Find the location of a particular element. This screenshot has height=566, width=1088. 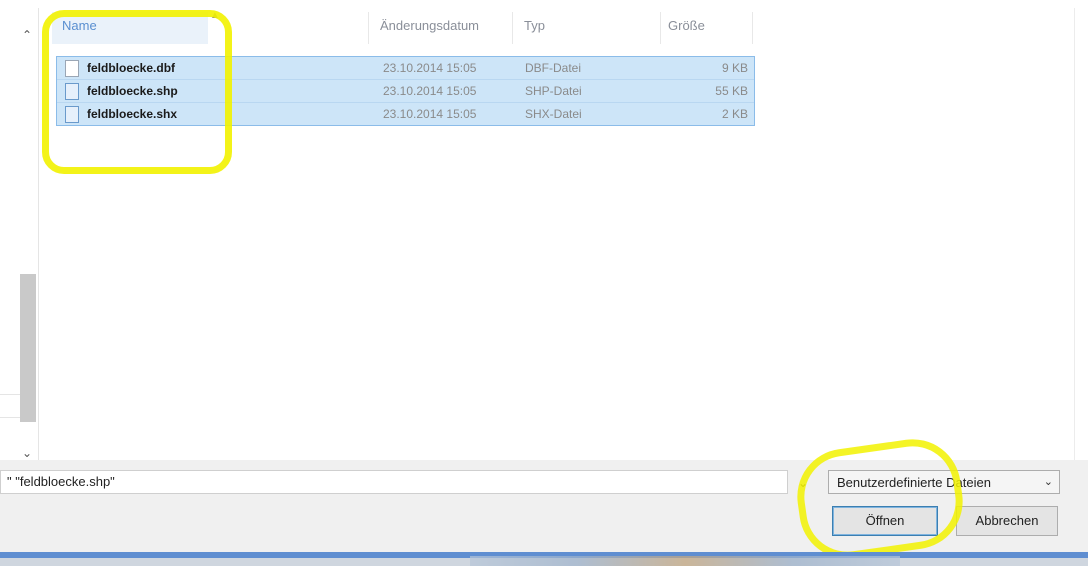

filename-input: " "feldbloecke.shp" is located at coordinates (394, 482).